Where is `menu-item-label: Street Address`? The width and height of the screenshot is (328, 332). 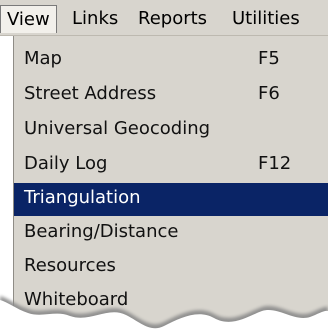 menu-item-label: Street Address is located at coordinates (90, 93).